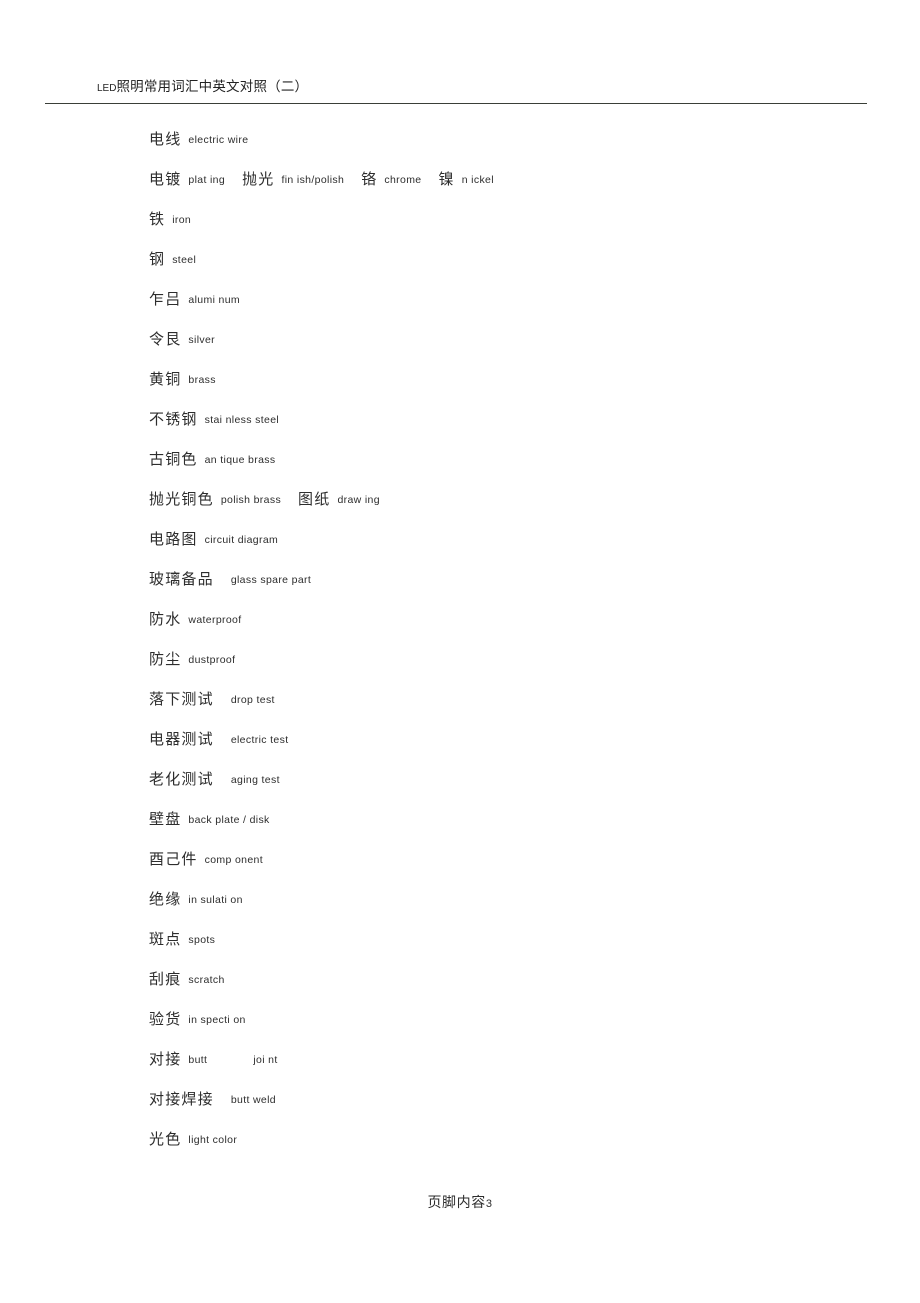 The height and width of the screenshot is (1303, 920). What do you see at coordinates (181, 500) in the screenshot?
I see `entry-term-cjk: 抛光铜色` at bounding box center [181, 500].